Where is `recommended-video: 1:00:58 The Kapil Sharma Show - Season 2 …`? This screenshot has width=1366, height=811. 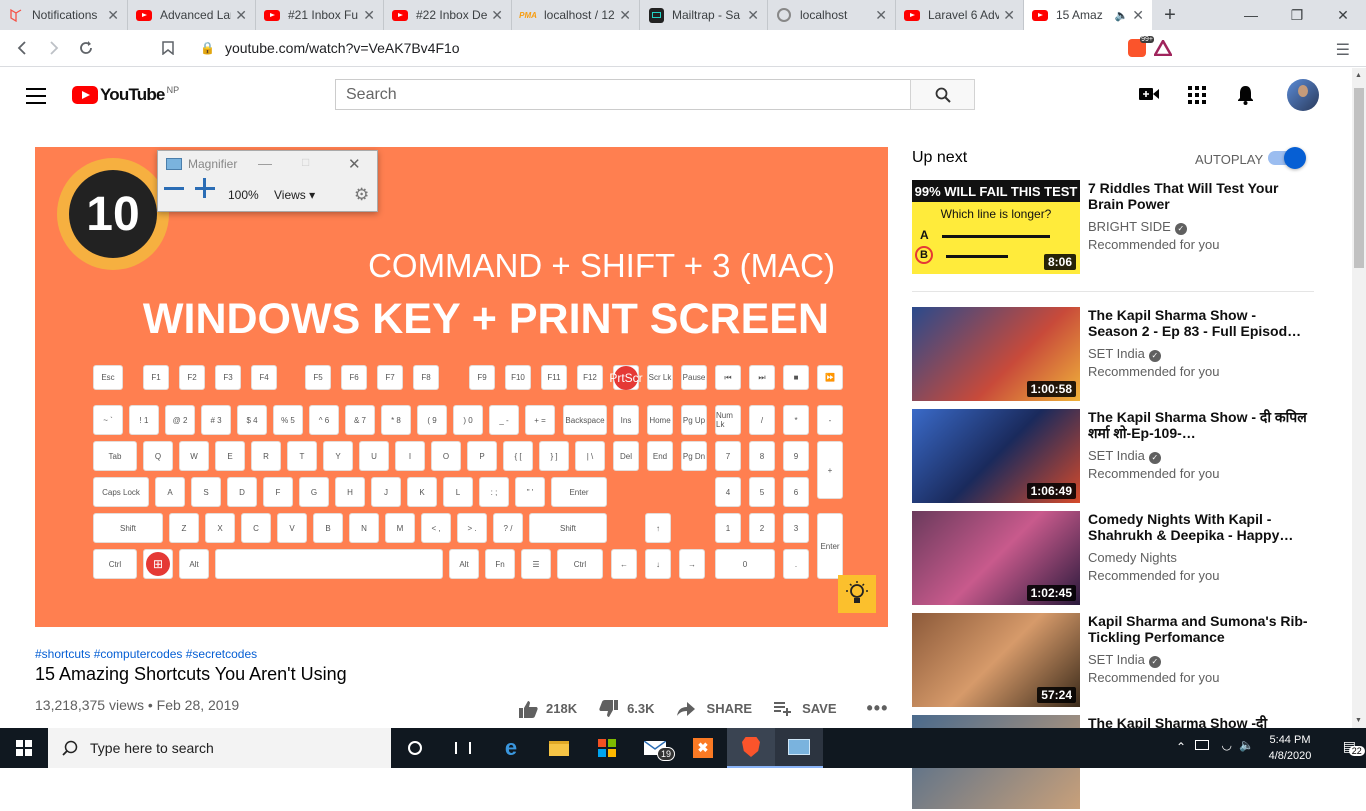
recommended-video: 1:00:58 The Kapil Sharma Show - Season 2 … is located at coordinates (1113, 355).